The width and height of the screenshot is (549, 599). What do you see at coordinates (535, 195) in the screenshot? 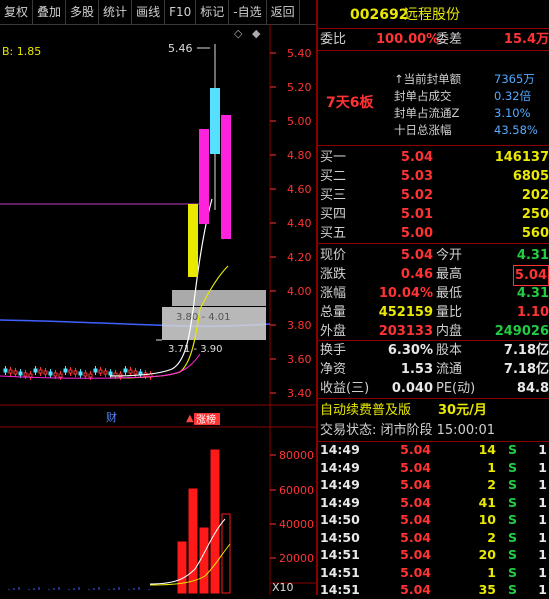
I see `bid-volume: 202` at bounding box center [535, 195].